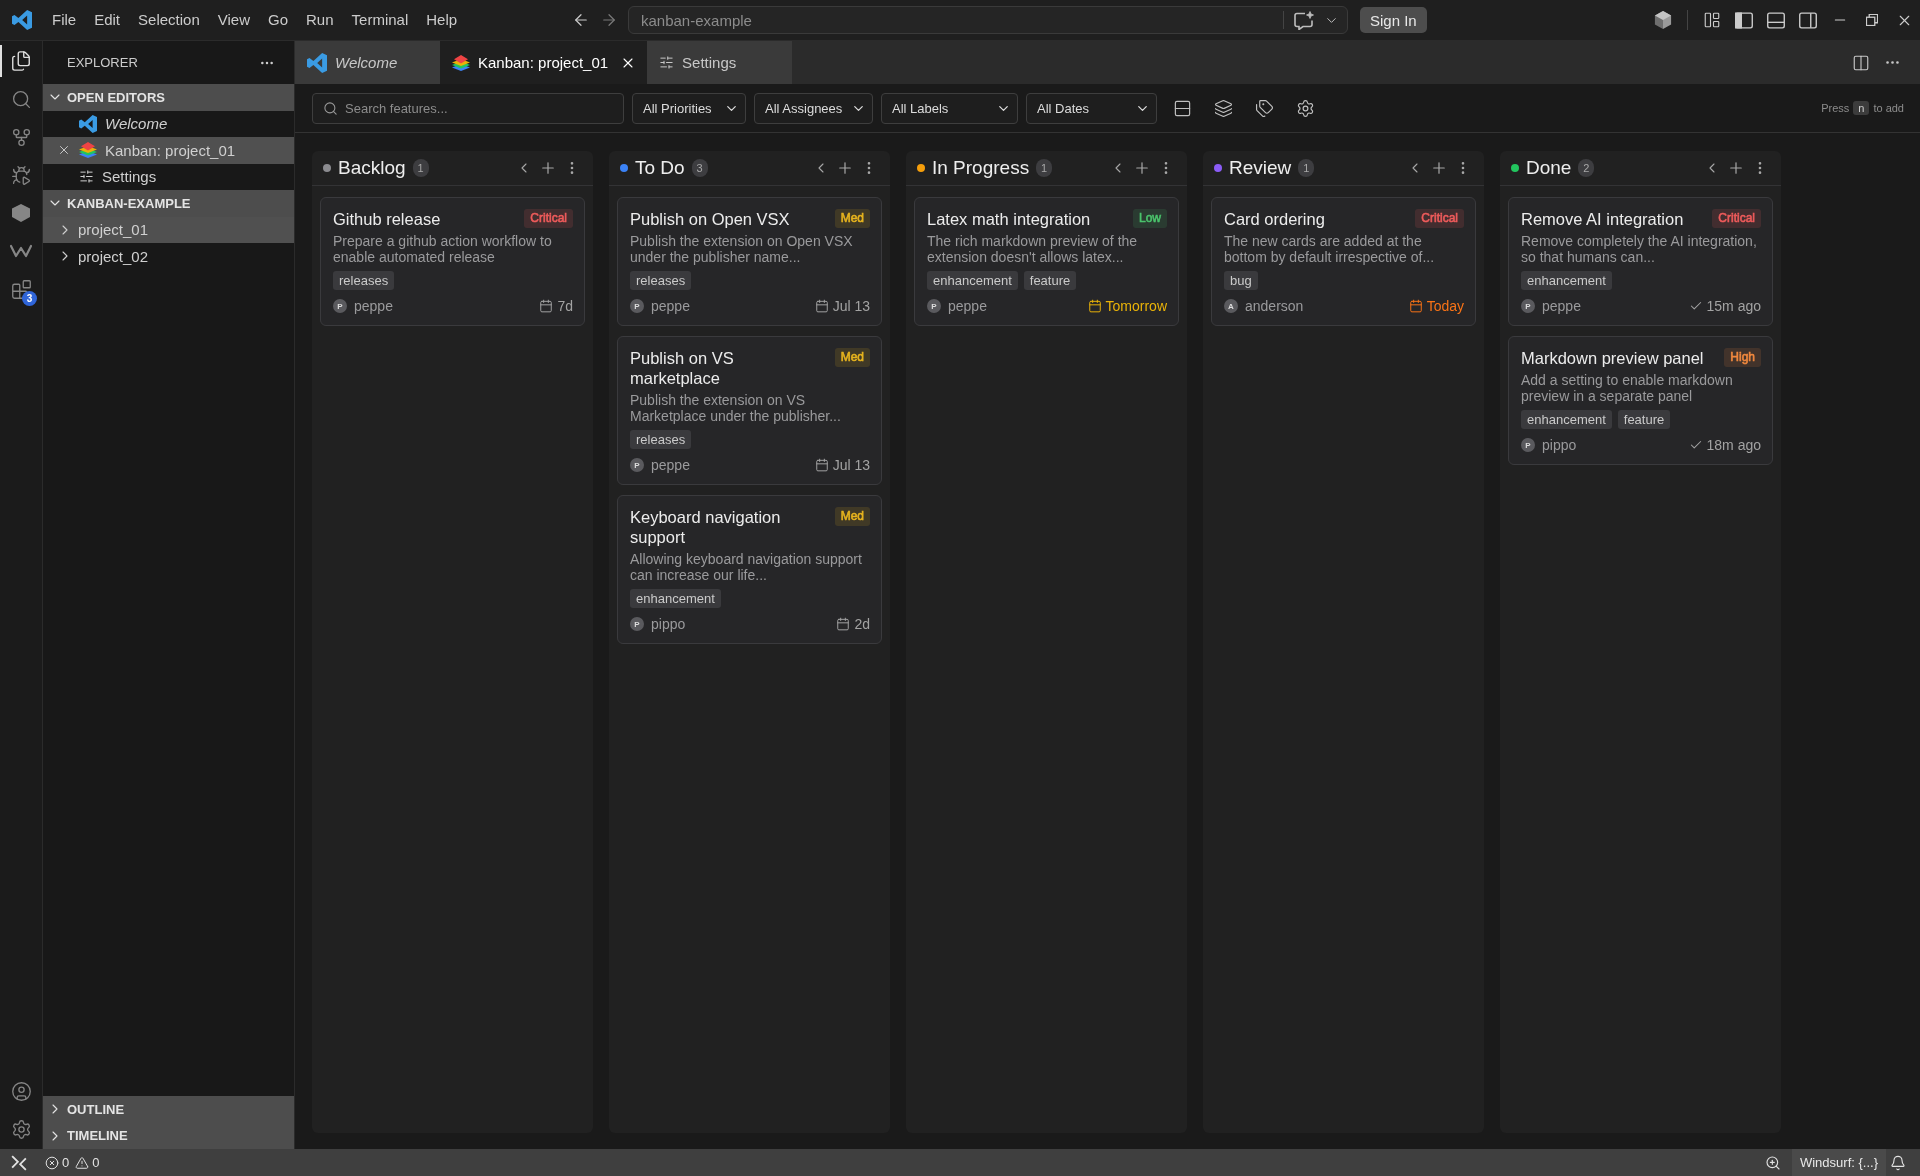  What do you see at coordinates (168, 229) in the screenshot?
I see `folder-item: project_01` at bounding box center [168, 229].